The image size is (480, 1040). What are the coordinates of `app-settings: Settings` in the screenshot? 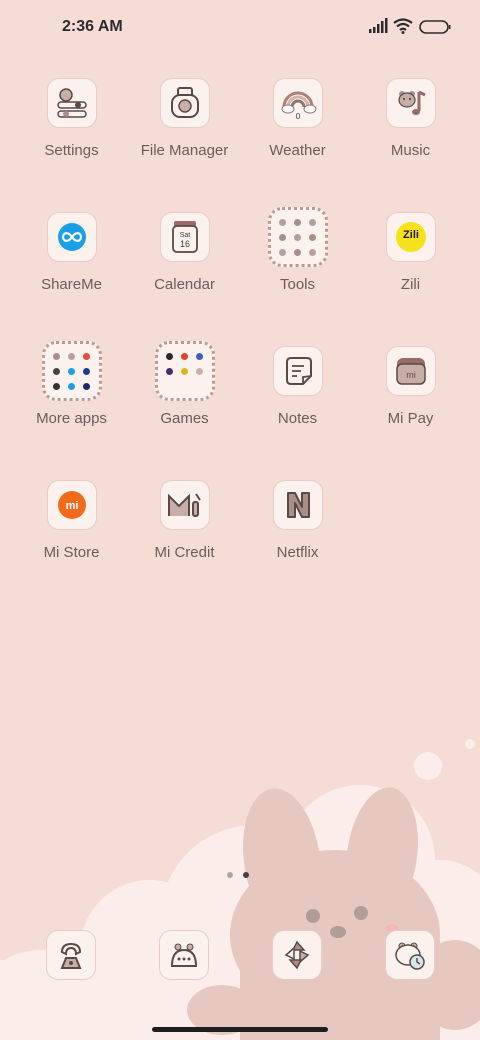 It's located at (71, 133).